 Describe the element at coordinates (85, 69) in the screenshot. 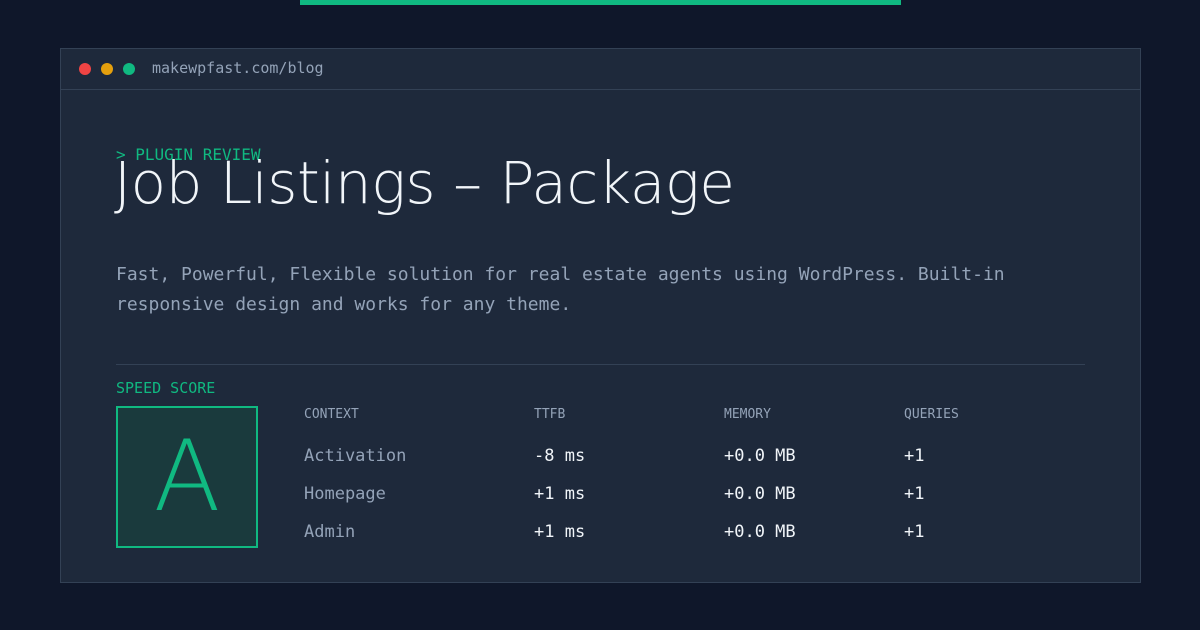

I see `close-window-dot-icon` at that location.